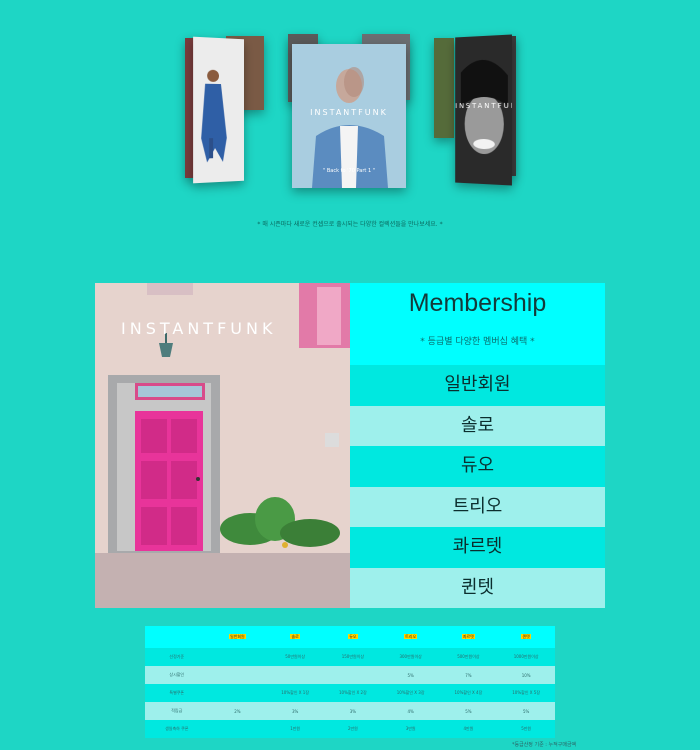 This screenshot has width=700, height=750. I want to click on table-cell: 적립금, so click(177, 710).